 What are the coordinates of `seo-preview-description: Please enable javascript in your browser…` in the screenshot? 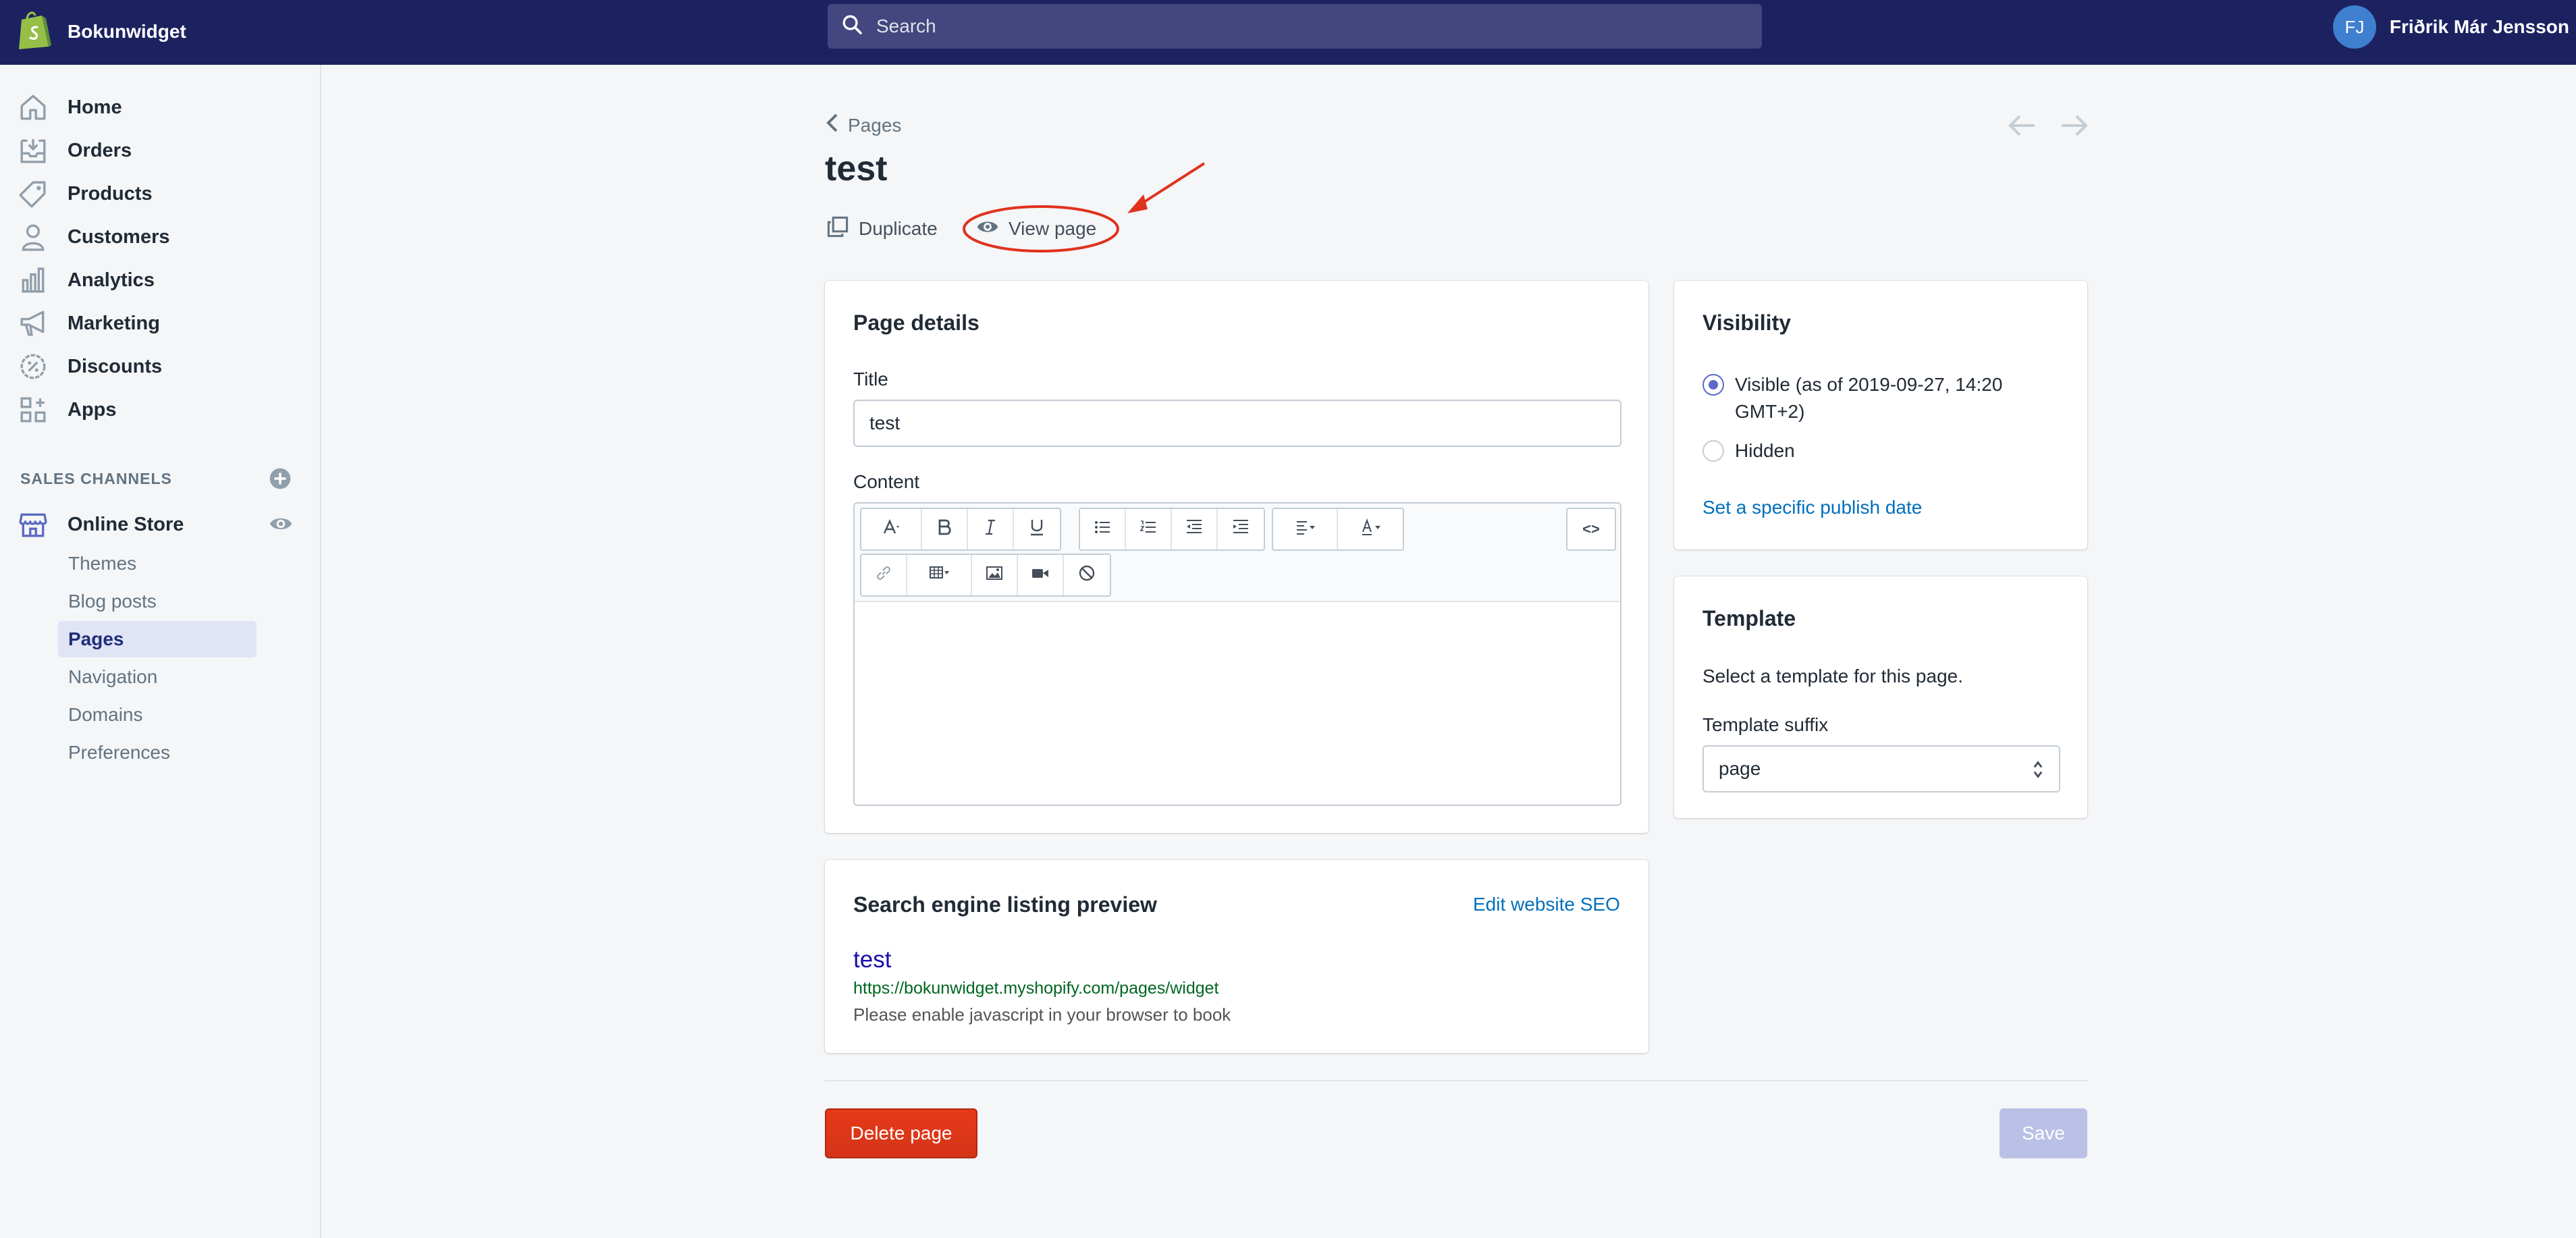 It's located at (1042, 1014).